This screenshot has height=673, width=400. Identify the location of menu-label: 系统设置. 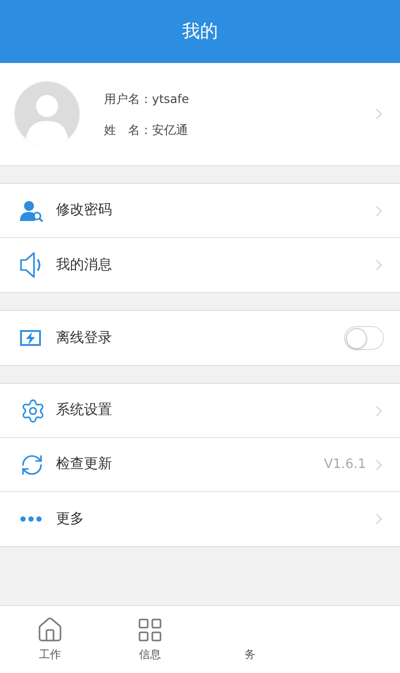
(84, 410).